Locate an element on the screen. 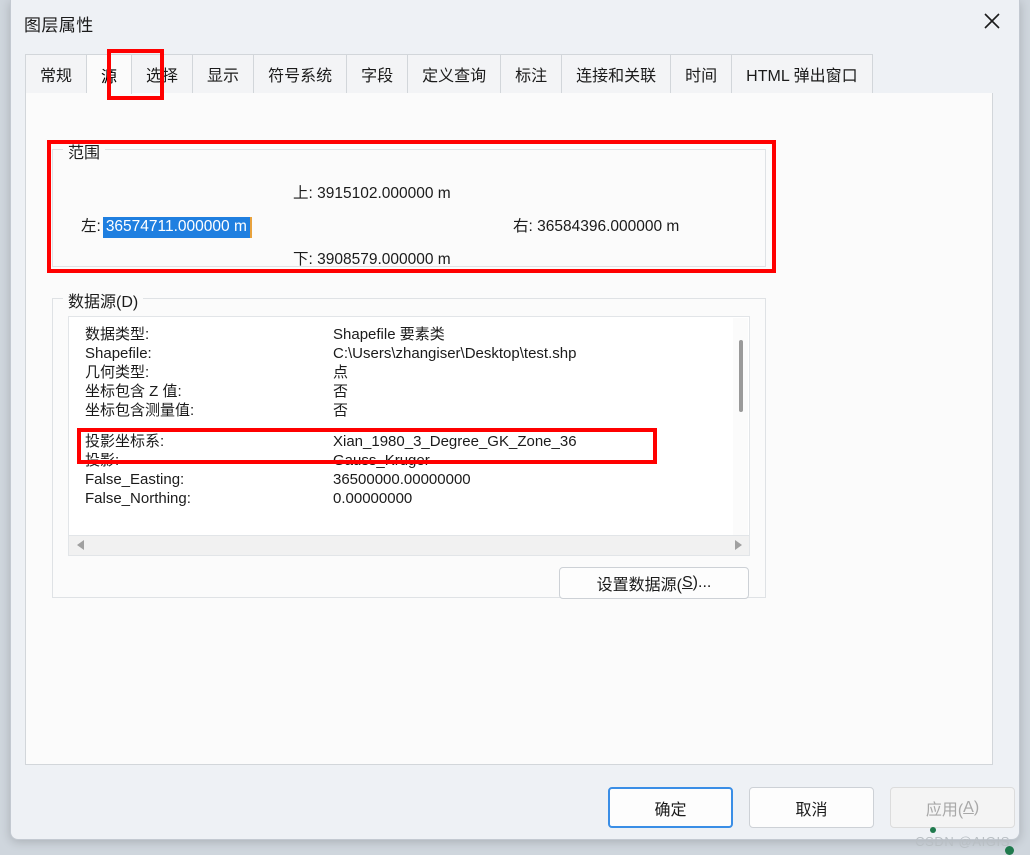 The width and height of the screenshot is (1030, 855). extent-bottom-value: 3908579.000000 m is located at coordinates (384, 259).